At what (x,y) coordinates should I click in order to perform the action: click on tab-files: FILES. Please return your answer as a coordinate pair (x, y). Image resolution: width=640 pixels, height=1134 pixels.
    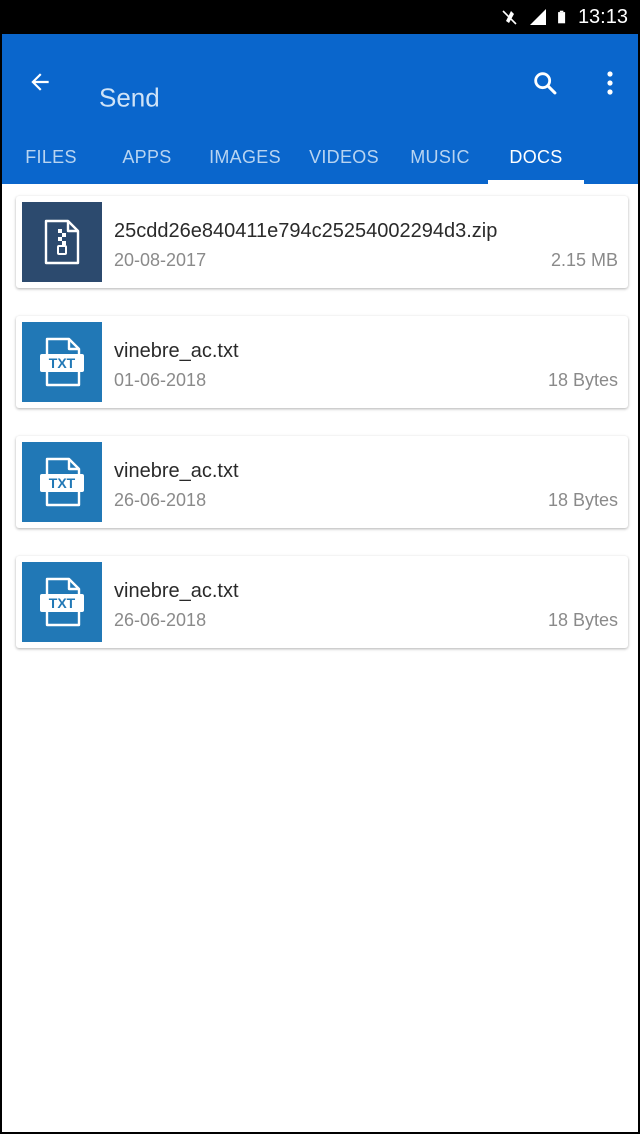
    Looking at the image, I should click on (51, 157).